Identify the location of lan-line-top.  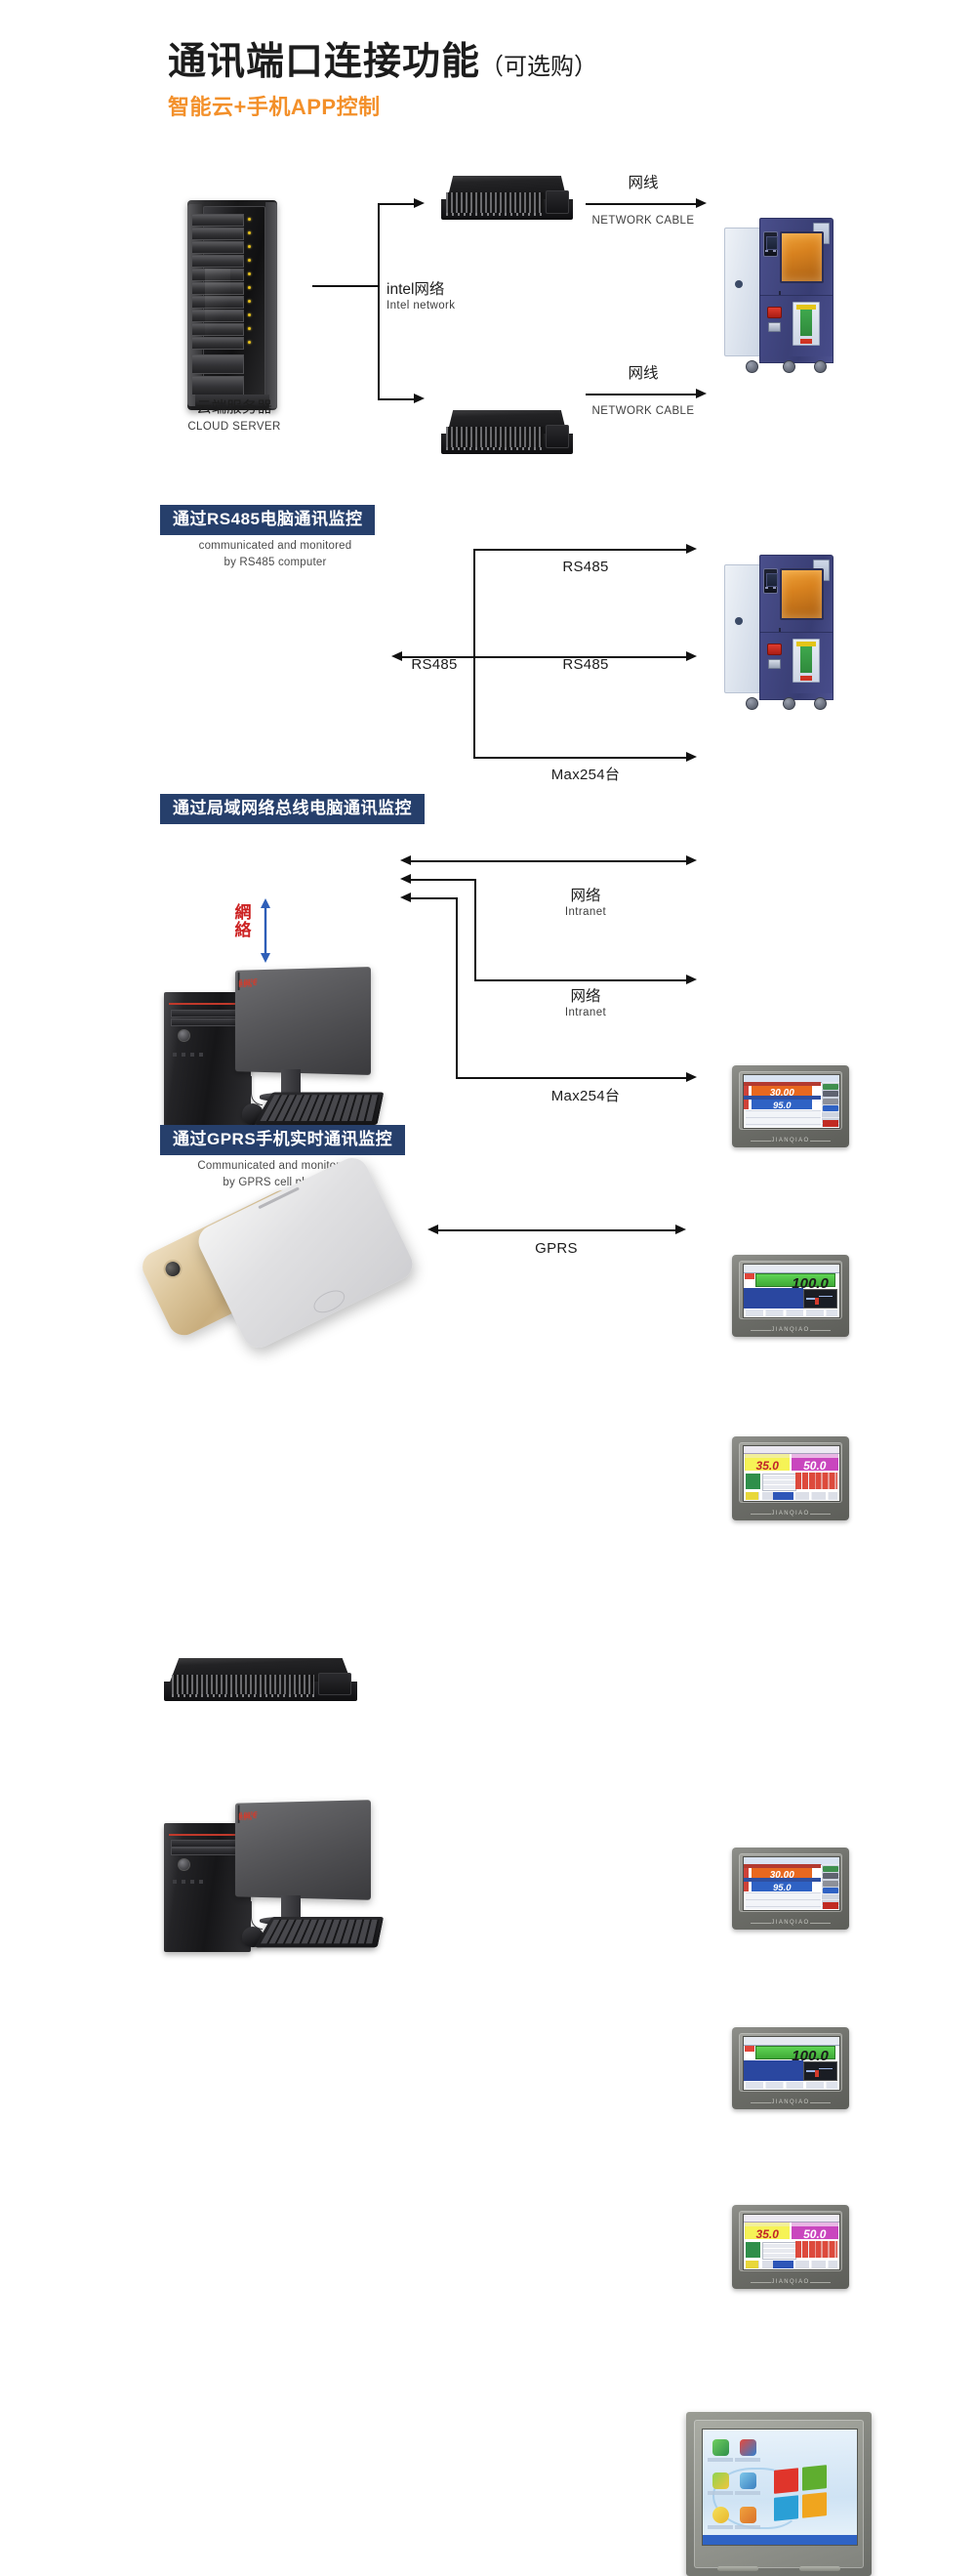
(548, 861).